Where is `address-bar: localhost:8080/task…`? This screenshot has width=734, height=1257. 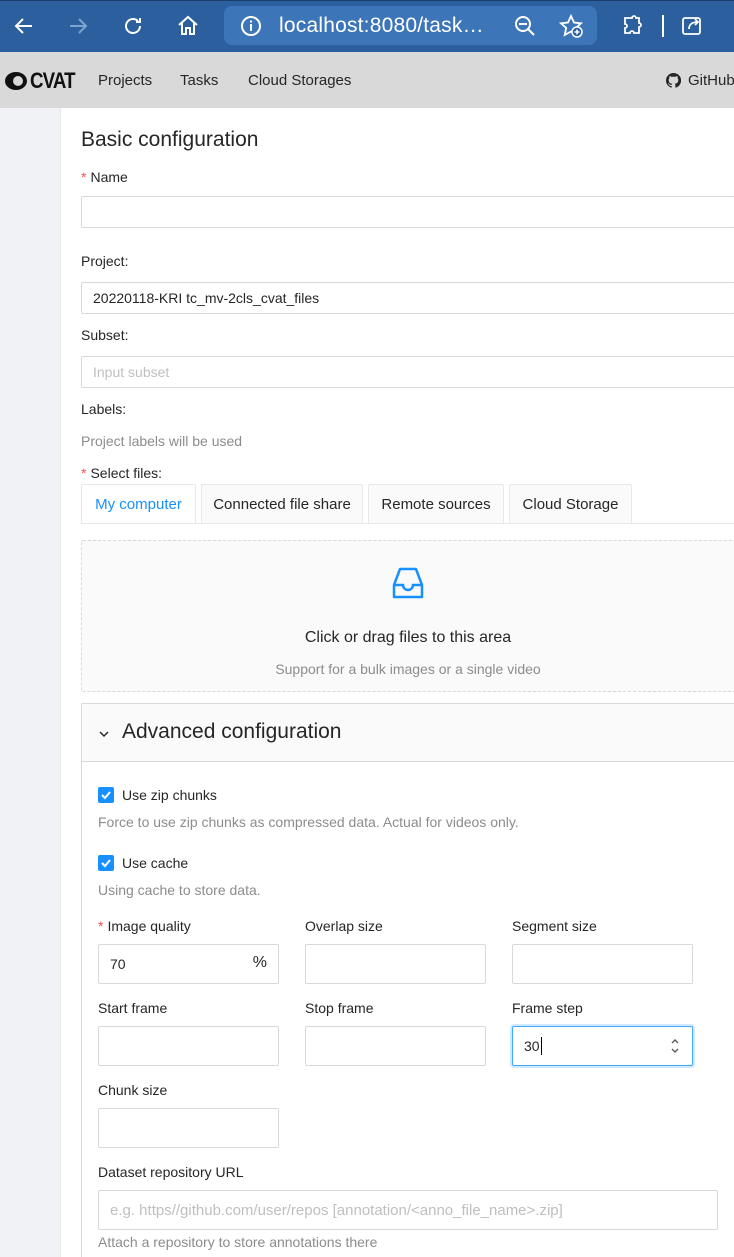
address-bar: localhost:8080/task… is located at coordinates (410, 25).